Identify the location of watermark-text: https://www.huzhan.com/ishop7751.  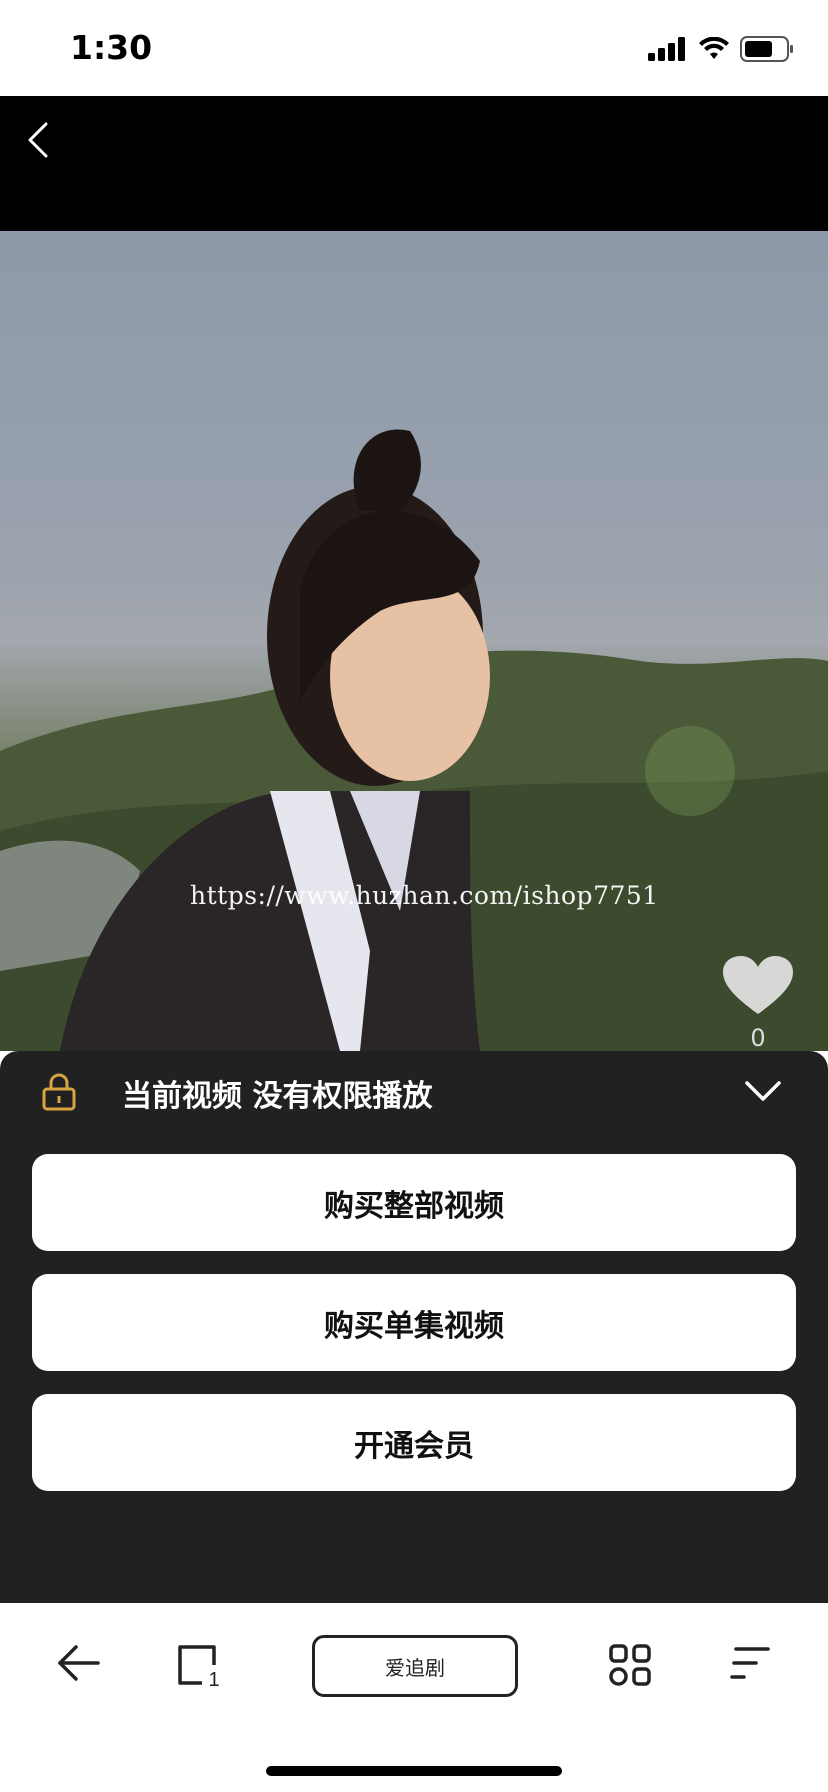
(424, 895).